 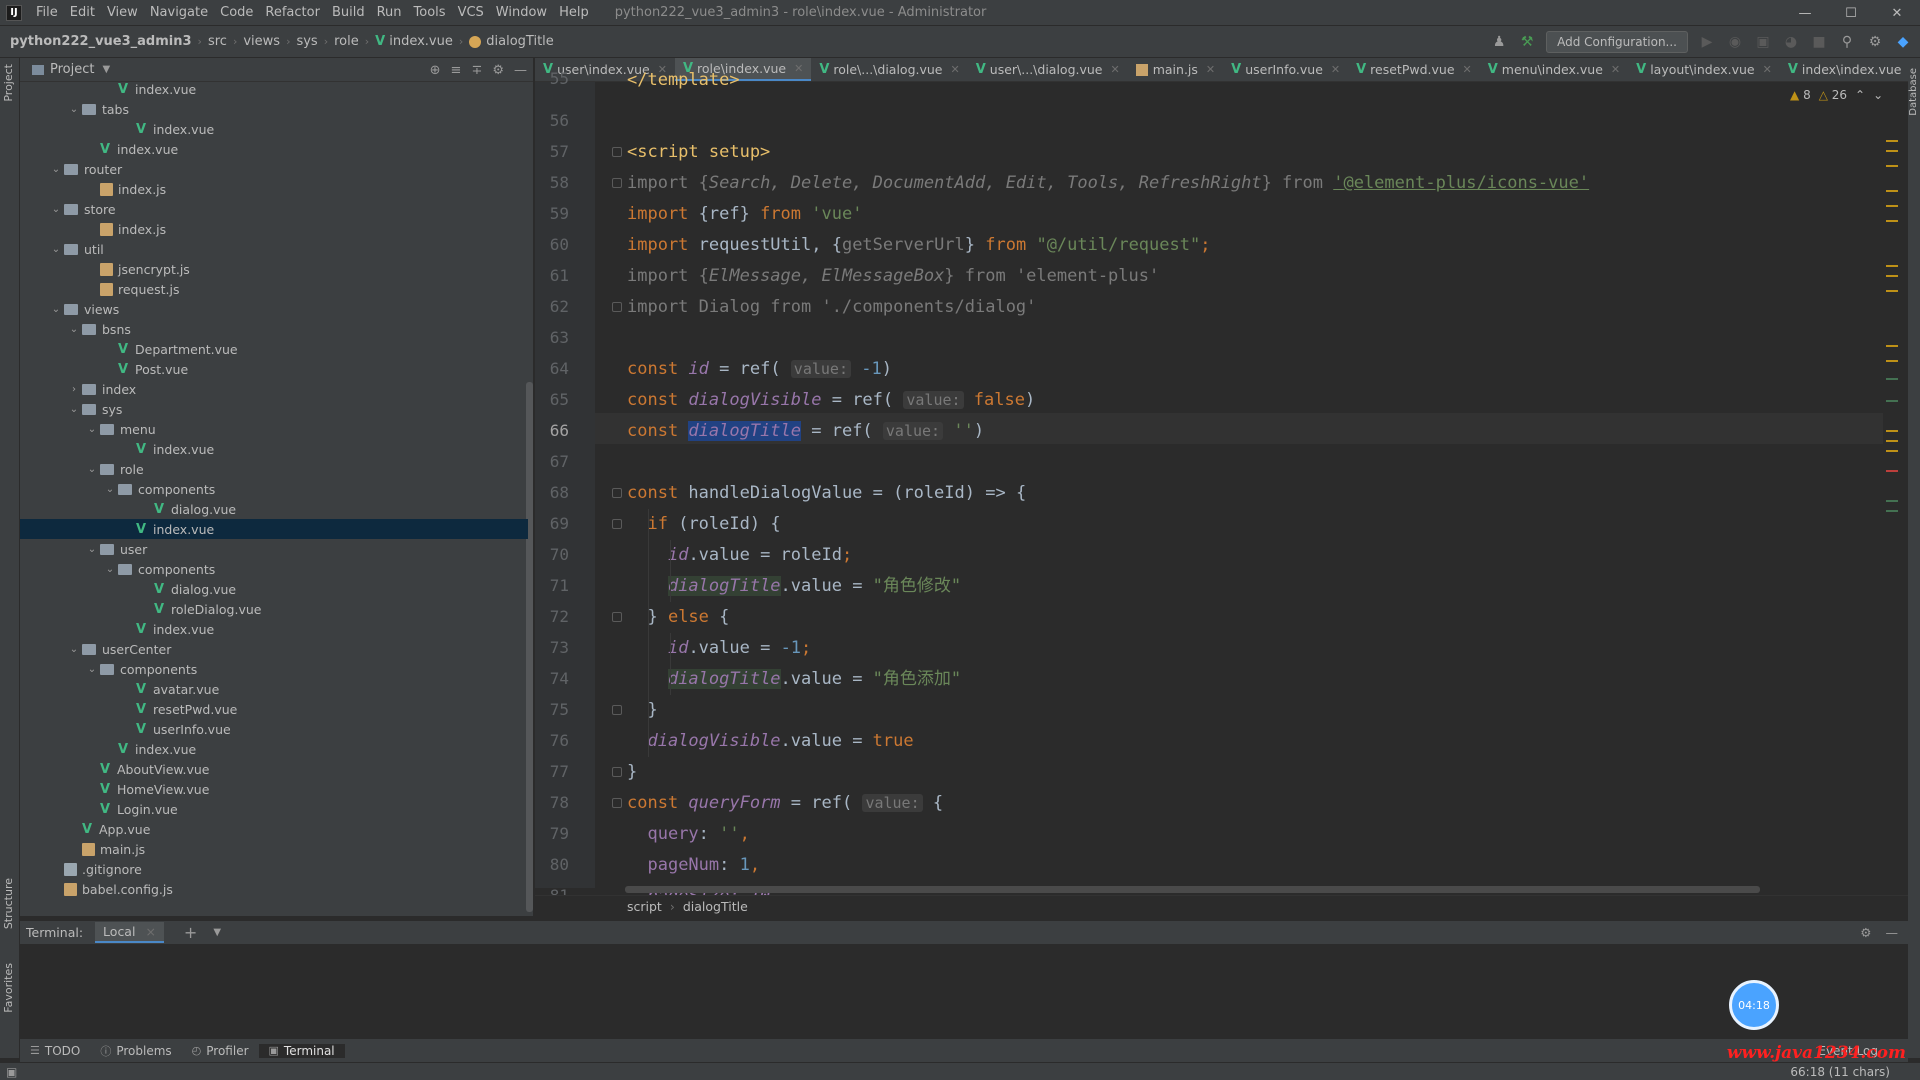 I want to click on locate-icon: ⊕, so click(x=435, y=70).